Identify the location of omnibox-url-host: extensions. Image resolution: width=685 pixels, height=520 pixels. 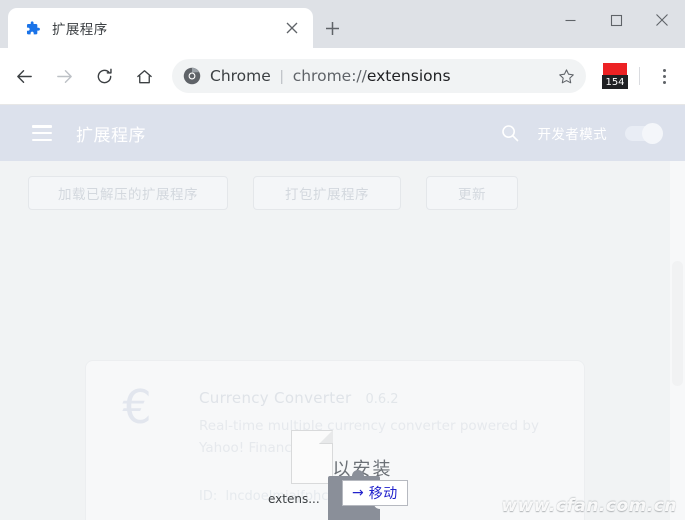
(408, 76).